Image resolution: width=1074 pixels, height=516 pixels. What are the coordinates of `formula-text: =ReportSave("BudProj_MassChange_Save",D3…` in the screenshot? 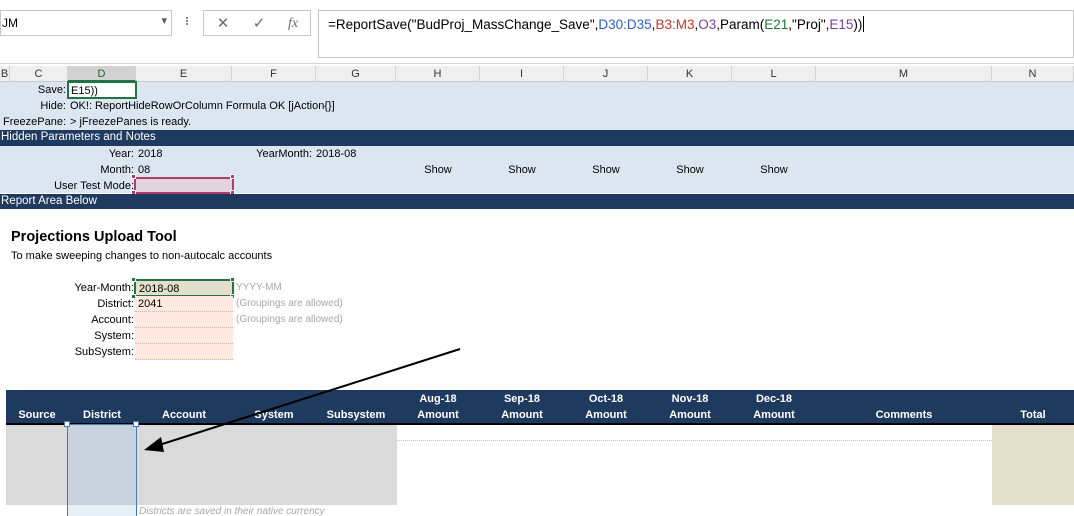 It's located at (595, 24).